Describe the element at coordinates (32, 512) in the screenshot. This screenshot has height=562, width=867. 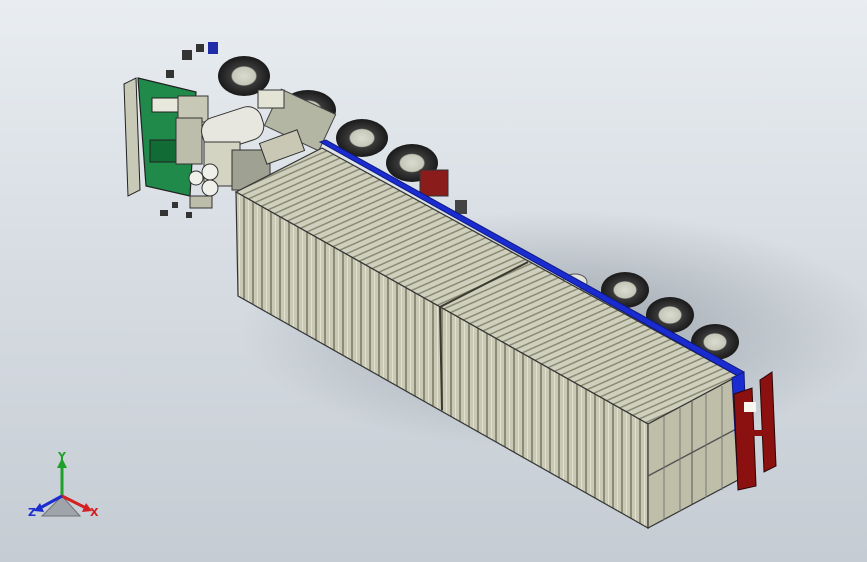
I see `z-axis-label: Z` at that location.